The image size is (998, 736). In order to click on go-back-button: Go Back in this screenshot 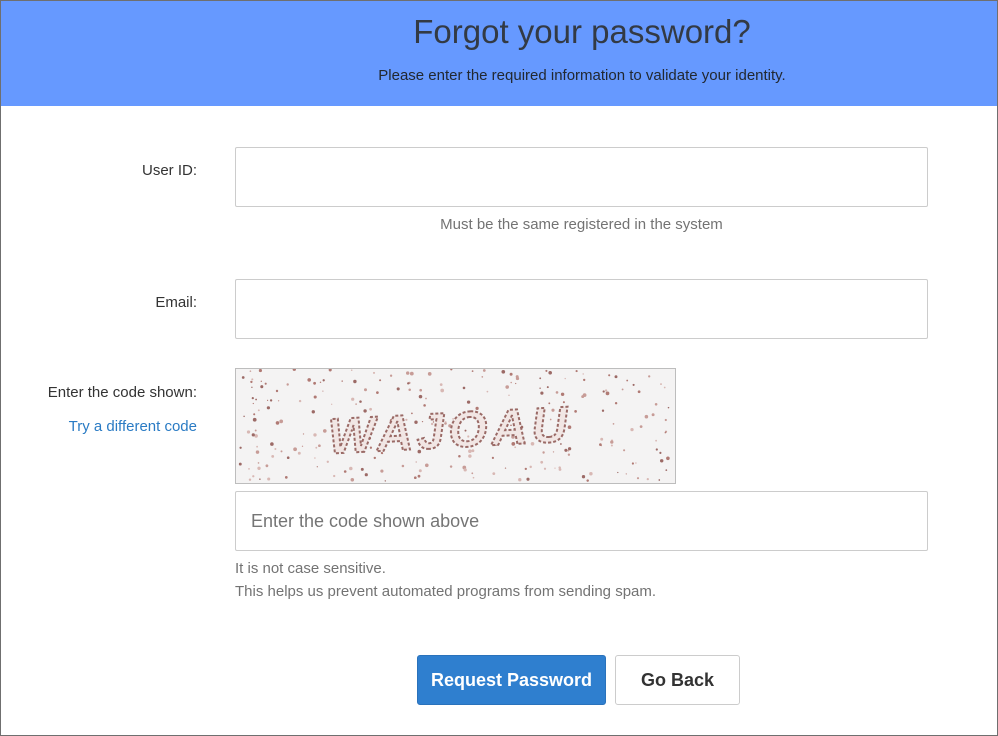, I will do `click(677, 680)`.